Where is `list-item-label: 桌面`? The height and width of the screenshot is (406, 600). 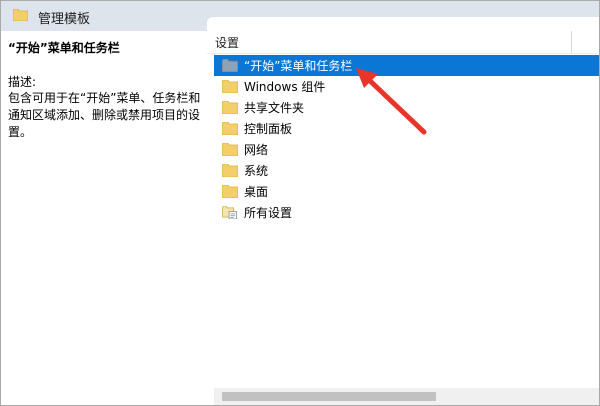 list-item-label: 桌面 is located at coordinates (256, 192).